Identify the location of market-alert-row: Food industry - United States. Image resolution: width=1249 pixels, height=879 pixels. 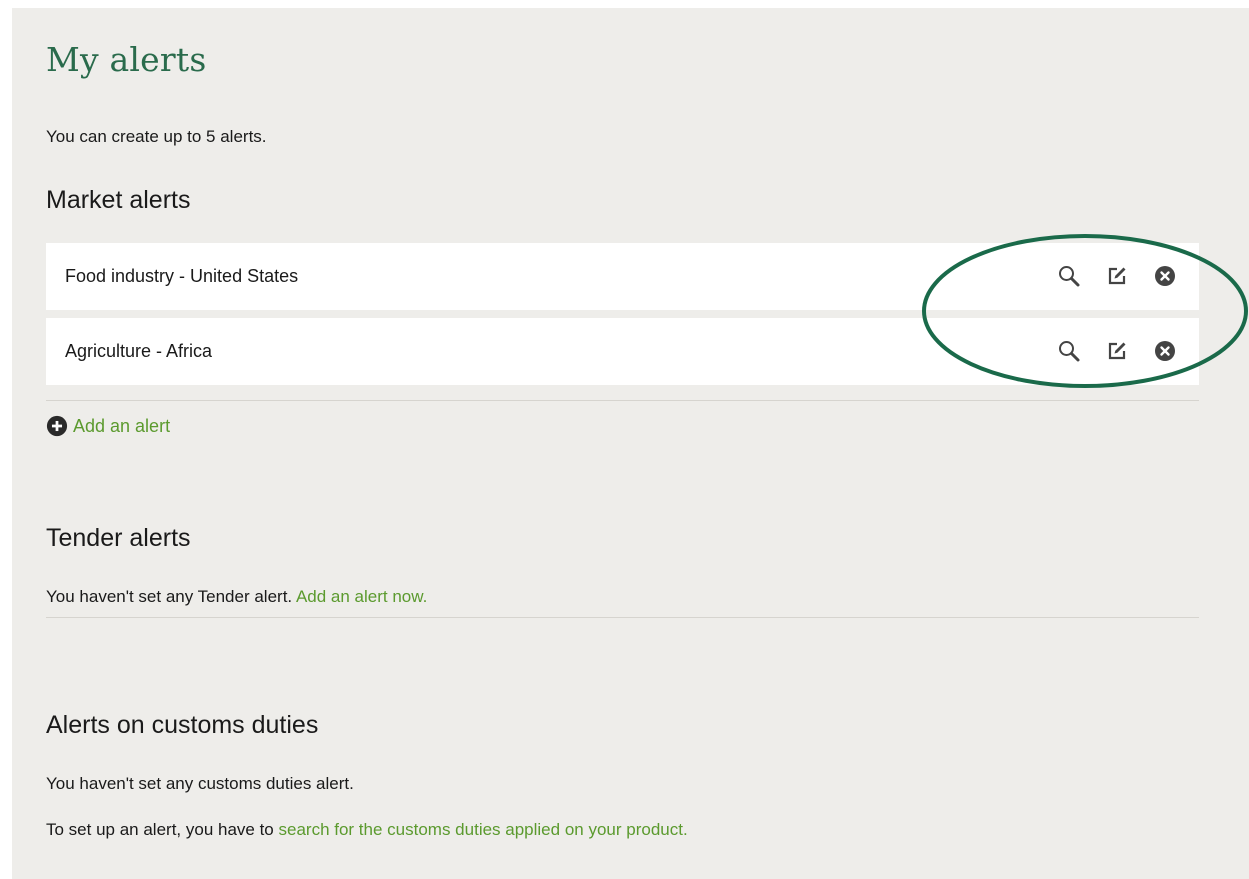
(622, 276).